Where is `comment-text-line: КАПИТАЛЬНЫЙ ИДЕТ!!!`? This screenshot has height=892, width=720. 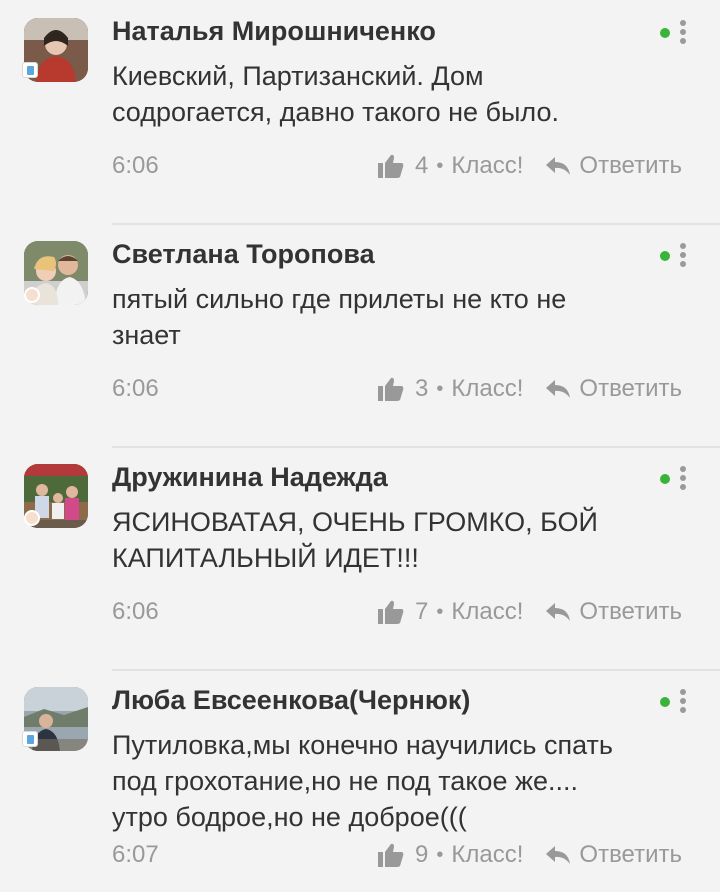
comment-text-line: КАПИТАЛЬНЫЙ ИДЕТ!!! is located at coordinates (265, 558).